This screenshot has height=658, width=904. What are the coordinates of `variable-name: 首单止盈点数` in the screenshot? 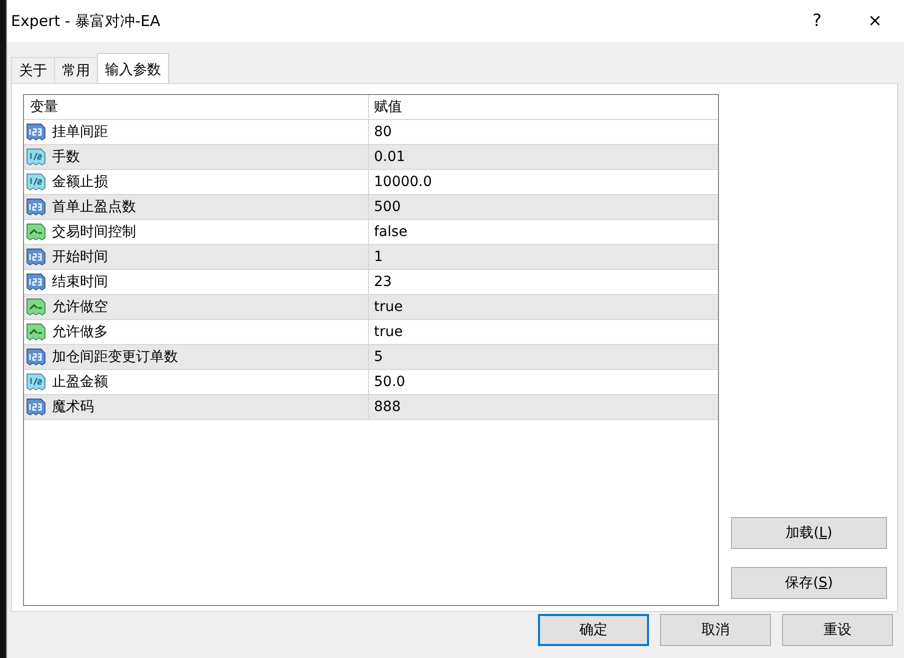 It's located at (94, 207).